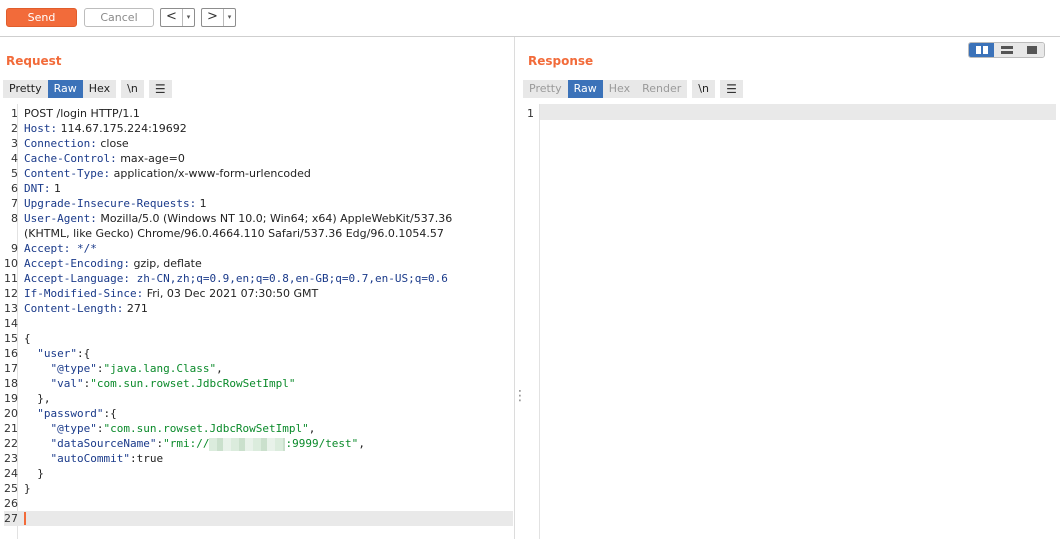 The height and width of the screenshot is (539, 1060). What do you see at coordinates (258, 203) in the screenshot?
I see `code-line: 7 Upgrade-Insecure-Requests: 1` at bounding box center [258, 203].